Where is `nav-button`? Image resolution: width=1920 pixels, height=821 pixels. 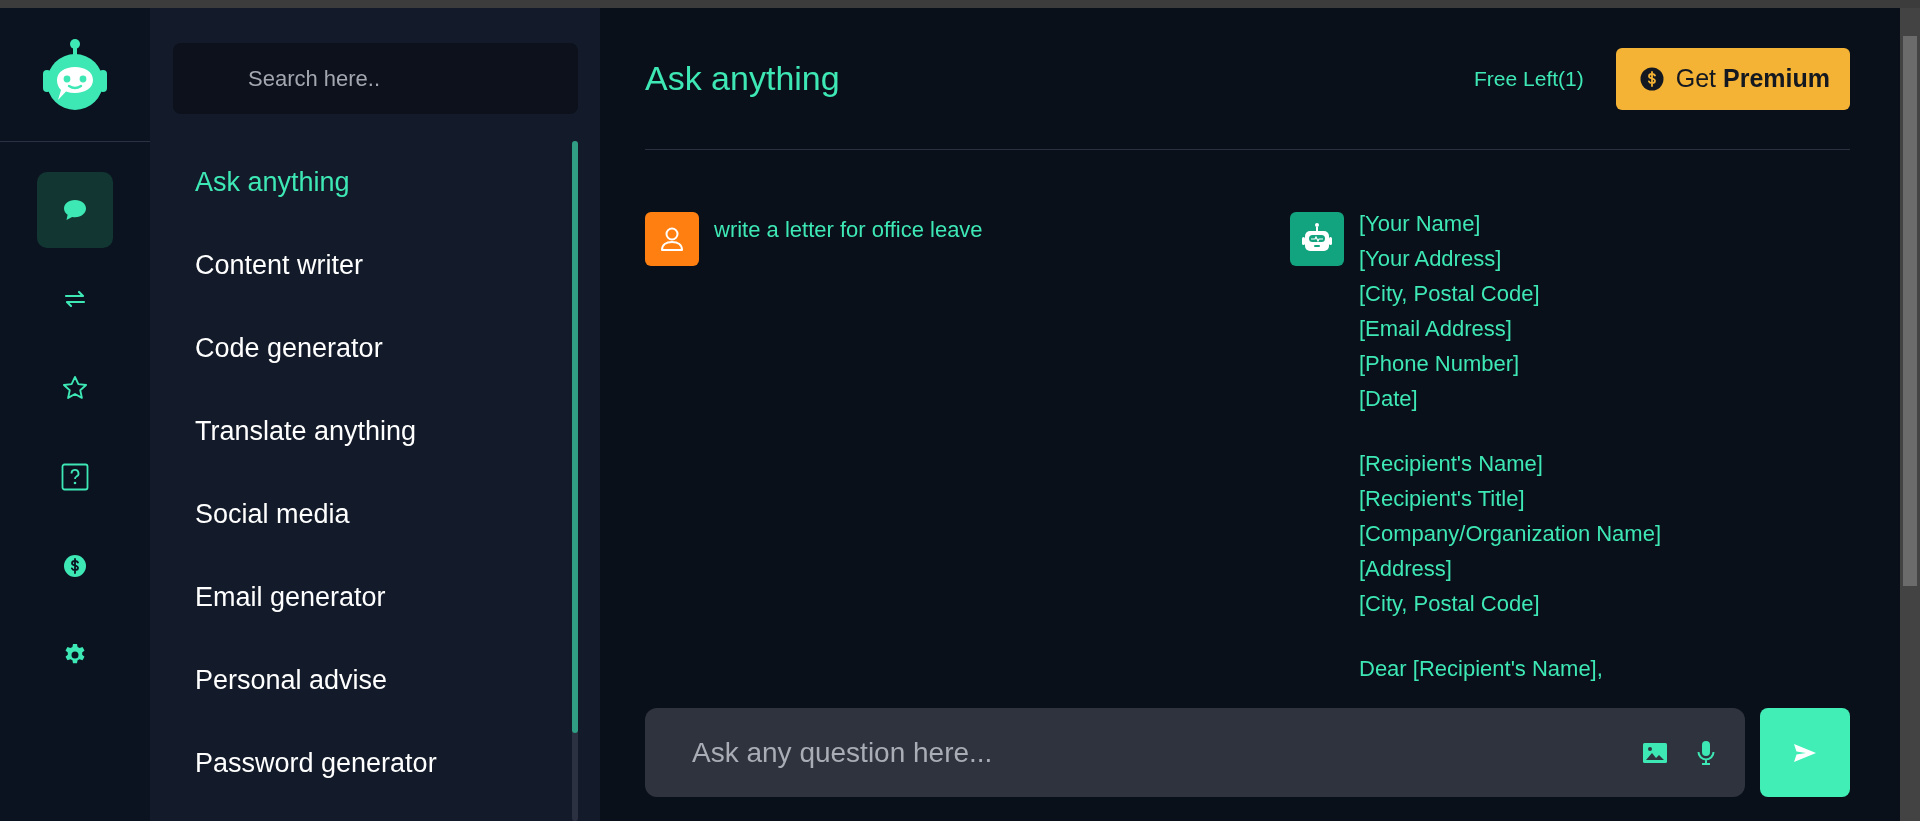 nav-button is located at coordinates (75, 210).